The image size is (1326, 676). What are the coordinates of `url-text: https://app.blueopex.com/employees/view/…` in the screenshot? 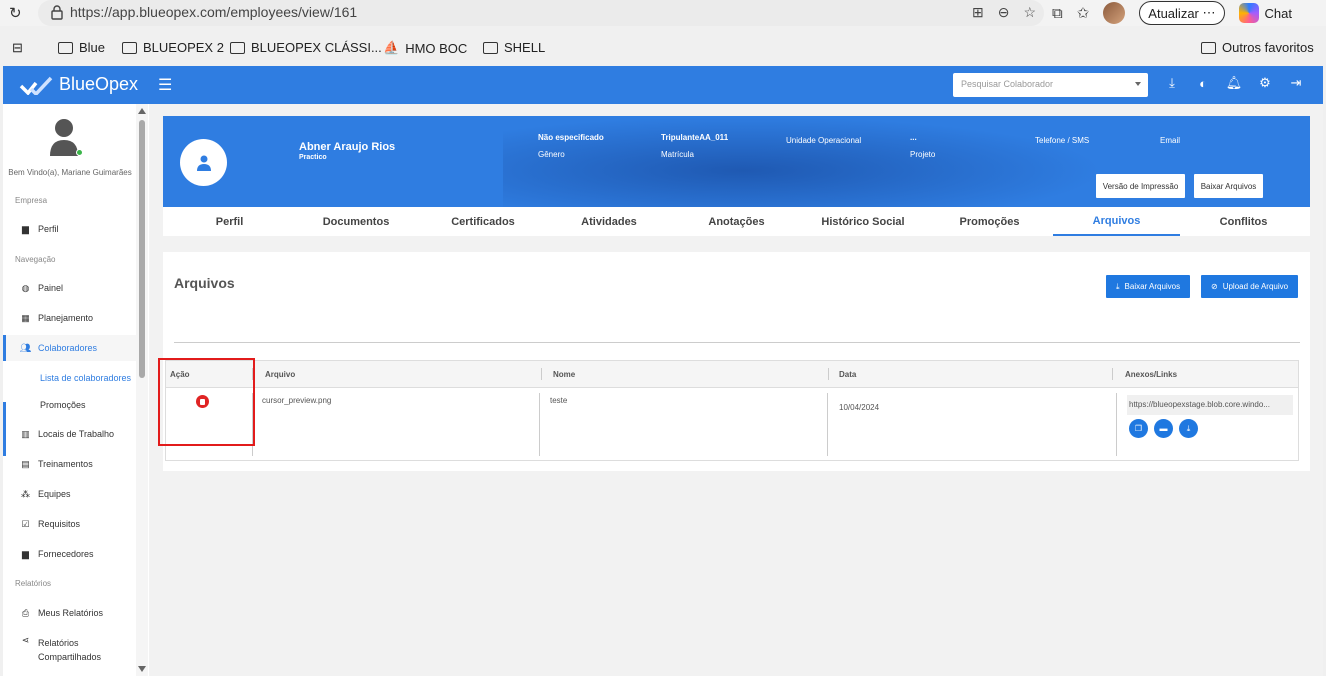 It's located at (214, 12).